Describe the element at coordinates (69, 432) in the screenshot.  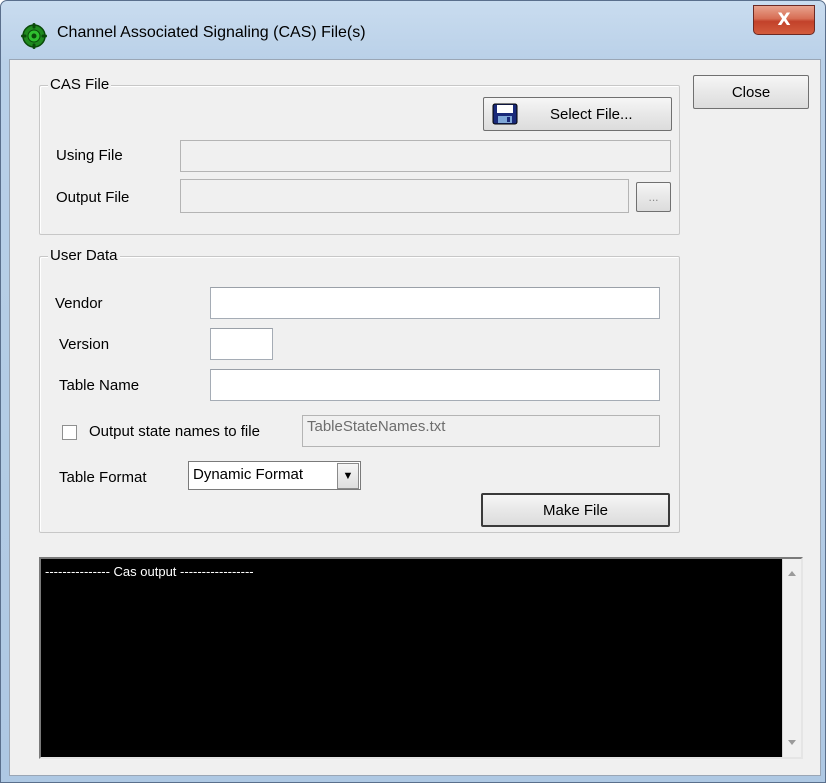
I see `output-state-names-checkbox` at that location.